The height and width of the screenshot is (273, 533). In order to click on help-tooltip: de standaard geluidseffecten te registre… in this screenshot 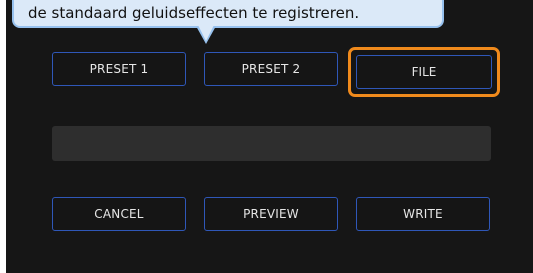, I will do `click(228, 14)`.